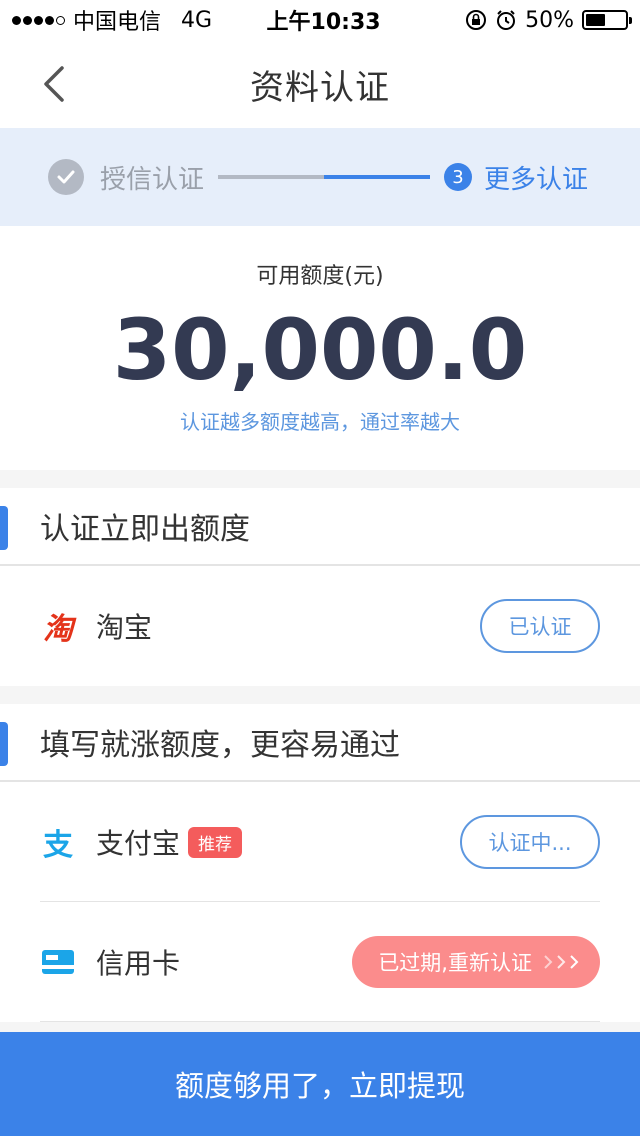 Image resolution: width=640 pixels, height=1136 pixels. Describe the element at coordinates (320, 962) in the screenshot. I see `list-item-credit-card: 信用卡 已过期,重新认证` at that location.